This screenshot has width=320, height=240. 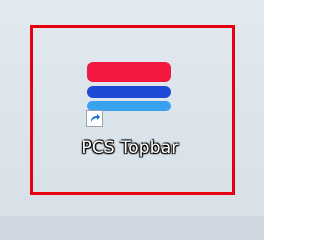 What do you see at coordinates (129, 72) in the screenshot?
I see `icon-red-bar` at bounding box center [129, 72].